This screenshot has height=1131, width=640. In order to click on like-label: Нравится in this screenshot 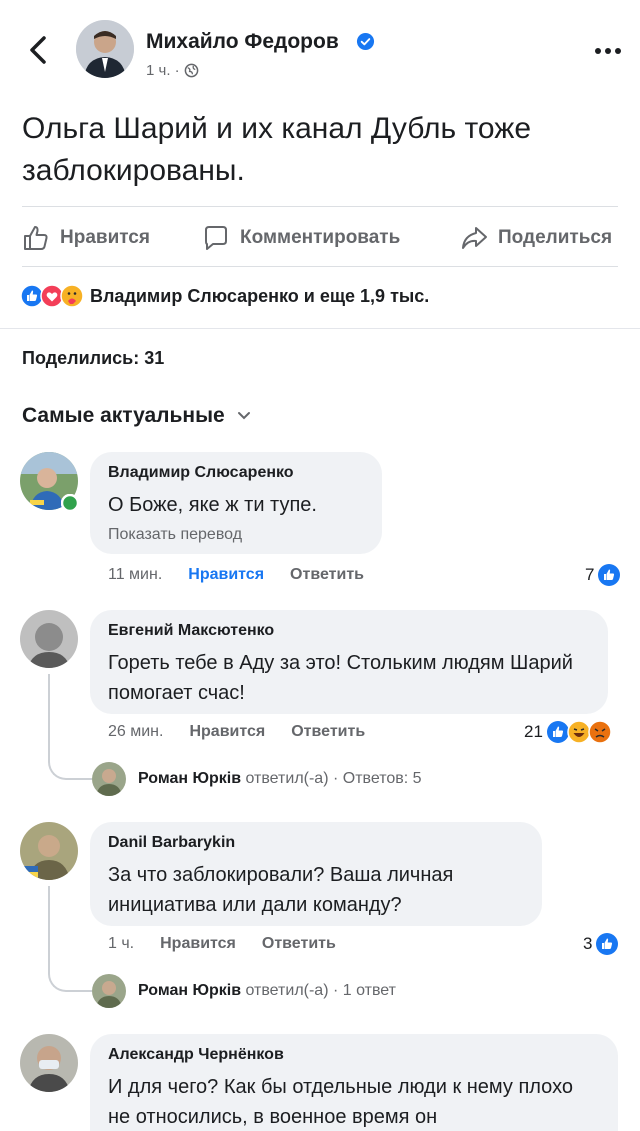, I will do `click(105, 237)`.